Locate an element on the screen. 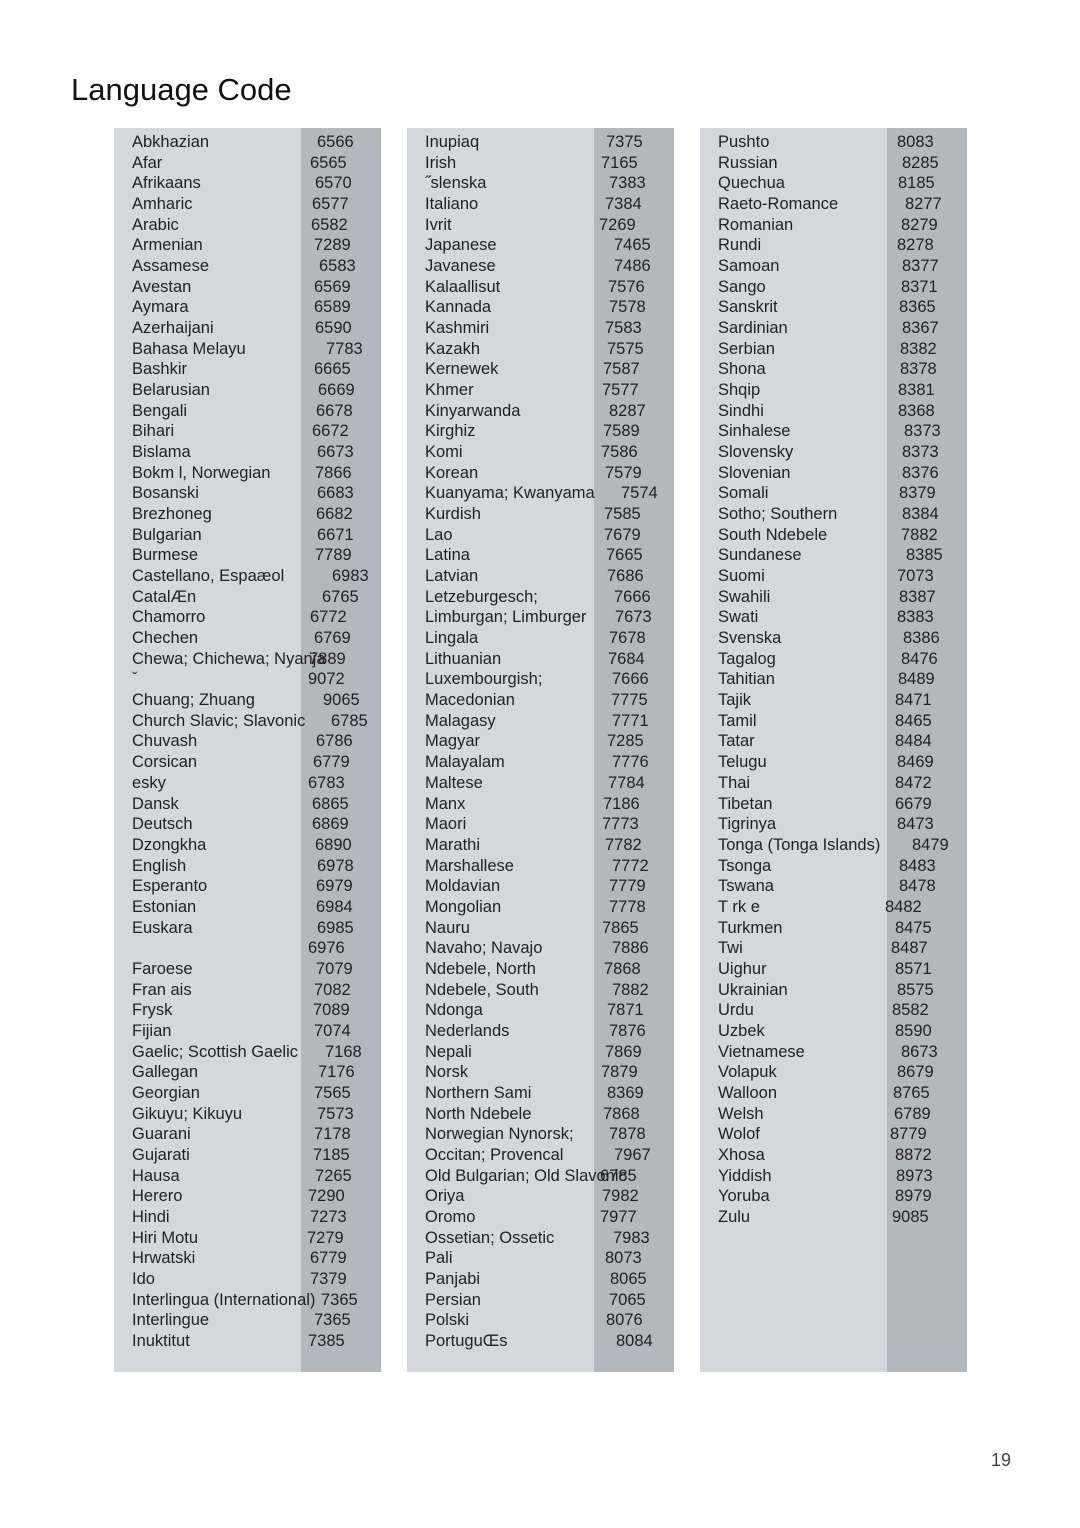 The width and height of the screenshot is (1080, 1528). language-row: Fran ais 7082 is located at coordinates (247, 990).